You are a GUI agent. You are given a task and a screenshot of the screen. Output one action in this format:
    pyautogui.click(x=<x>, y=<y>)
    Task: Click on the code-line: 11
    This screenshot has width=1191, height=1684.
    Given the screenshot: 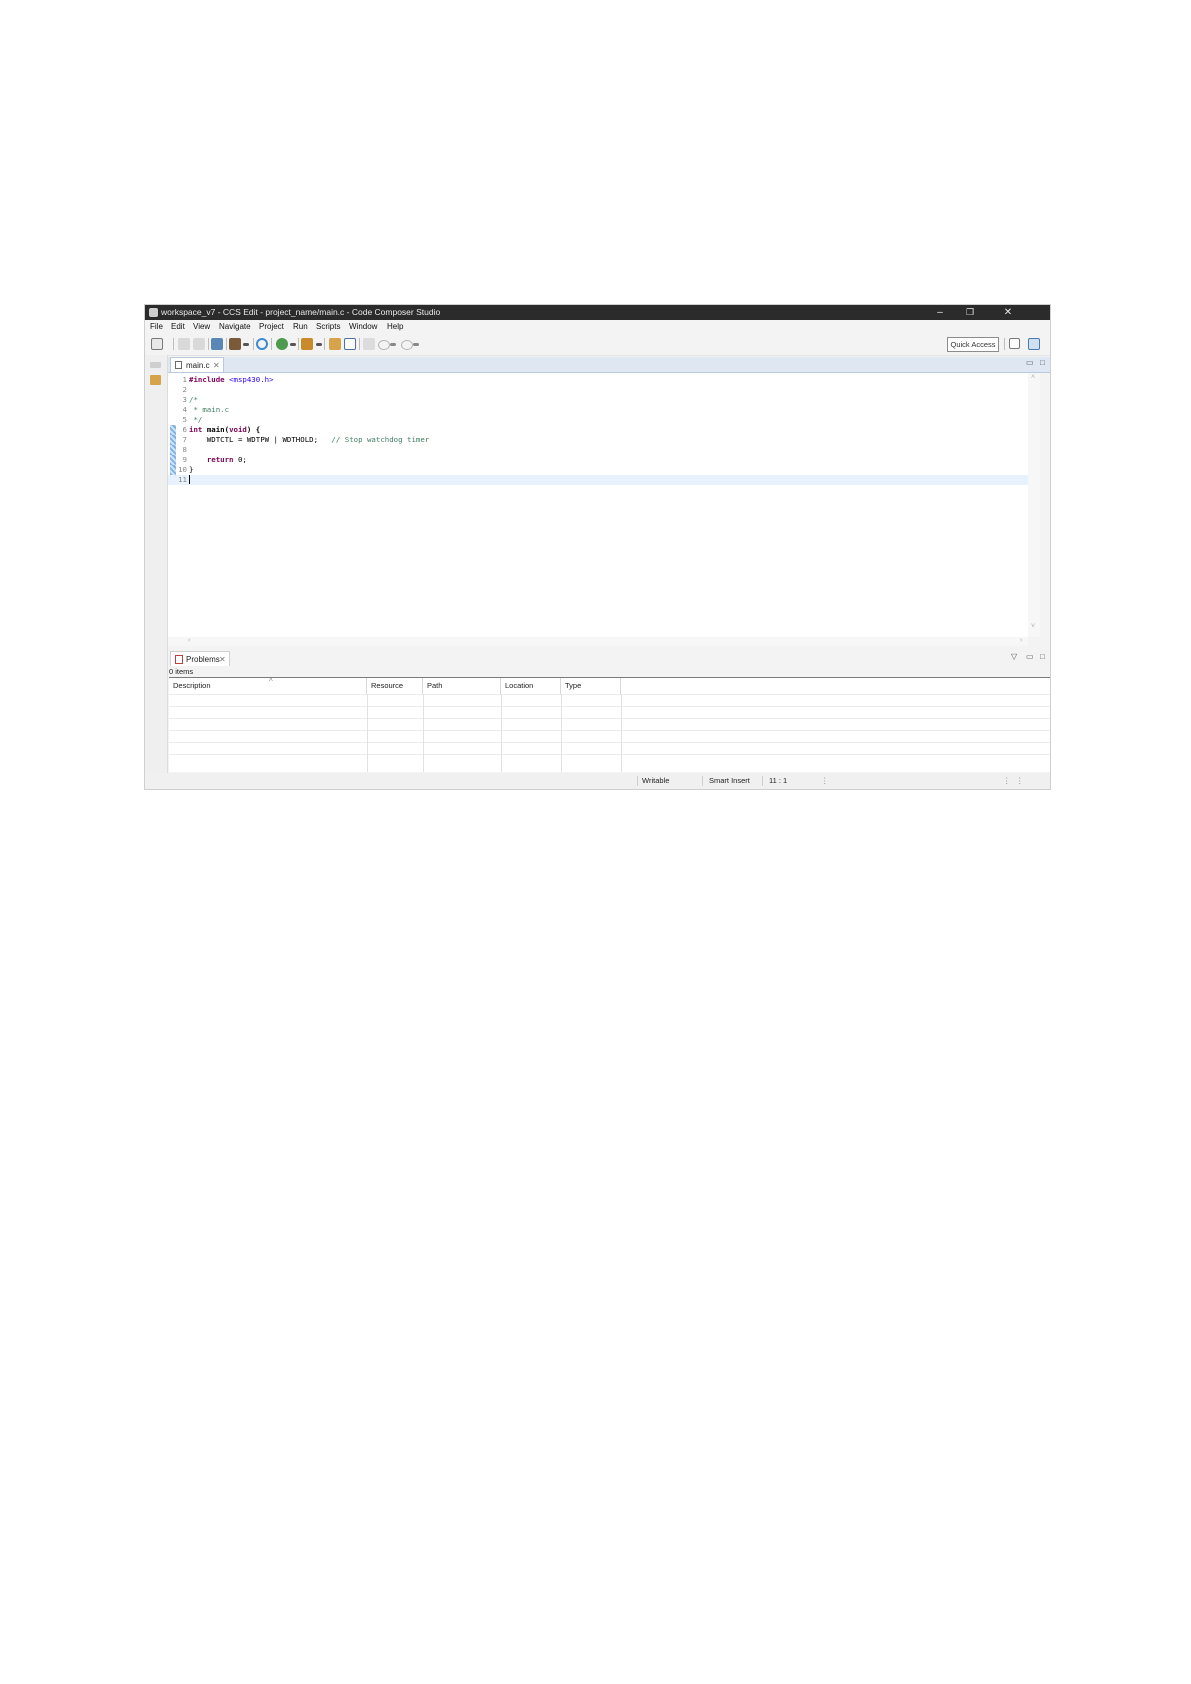 What is the action you would take?
    pyautogui.click(x=598, y=480)
    